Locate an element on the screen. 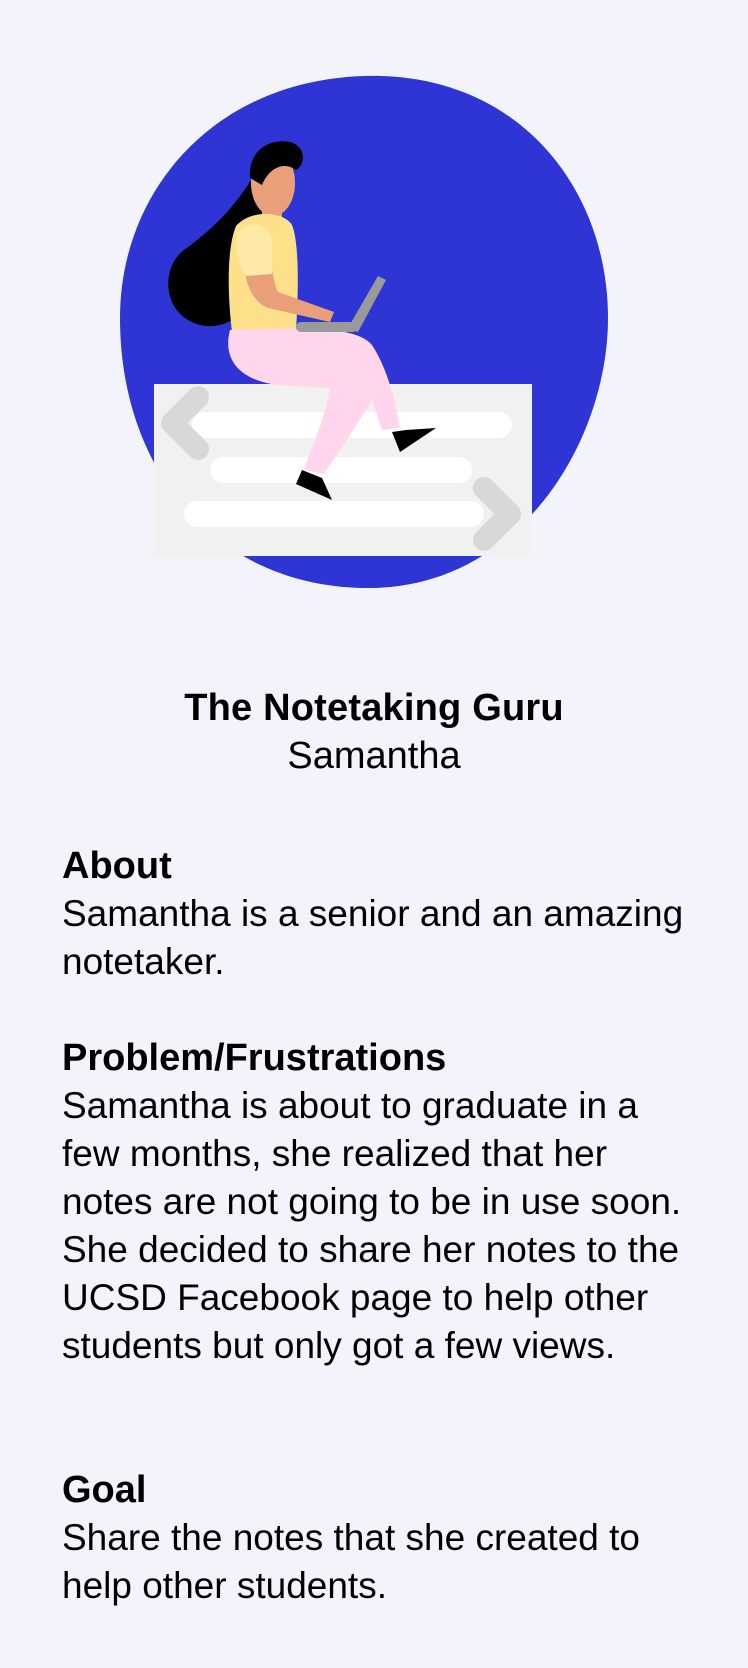 The width and height of the screenshot is (748, 1668). about-heading: About is located at coordinates (117, 866).